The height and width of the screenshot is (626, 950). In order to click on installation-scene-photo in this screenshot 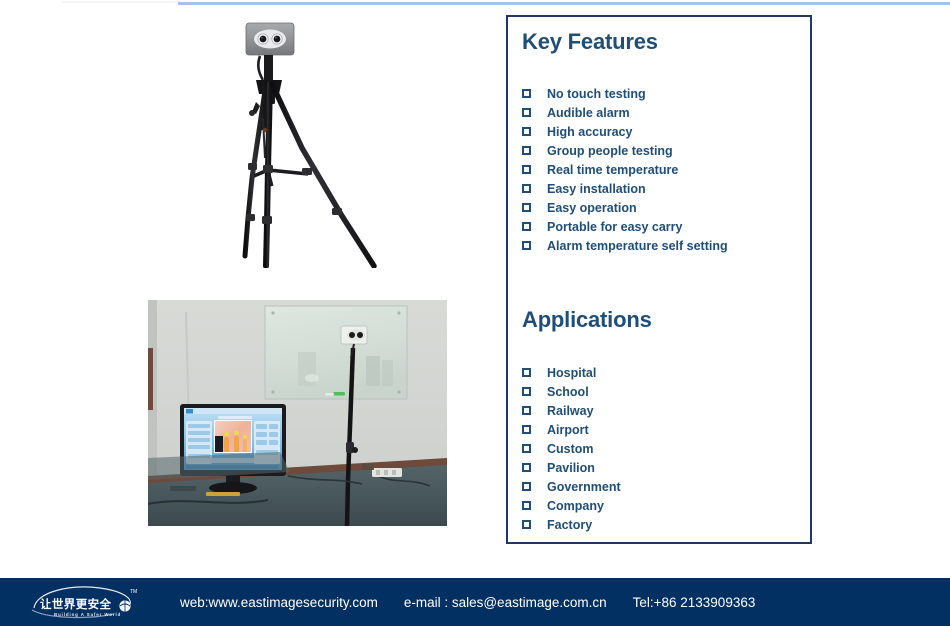, I will do `click(297, 413)`.